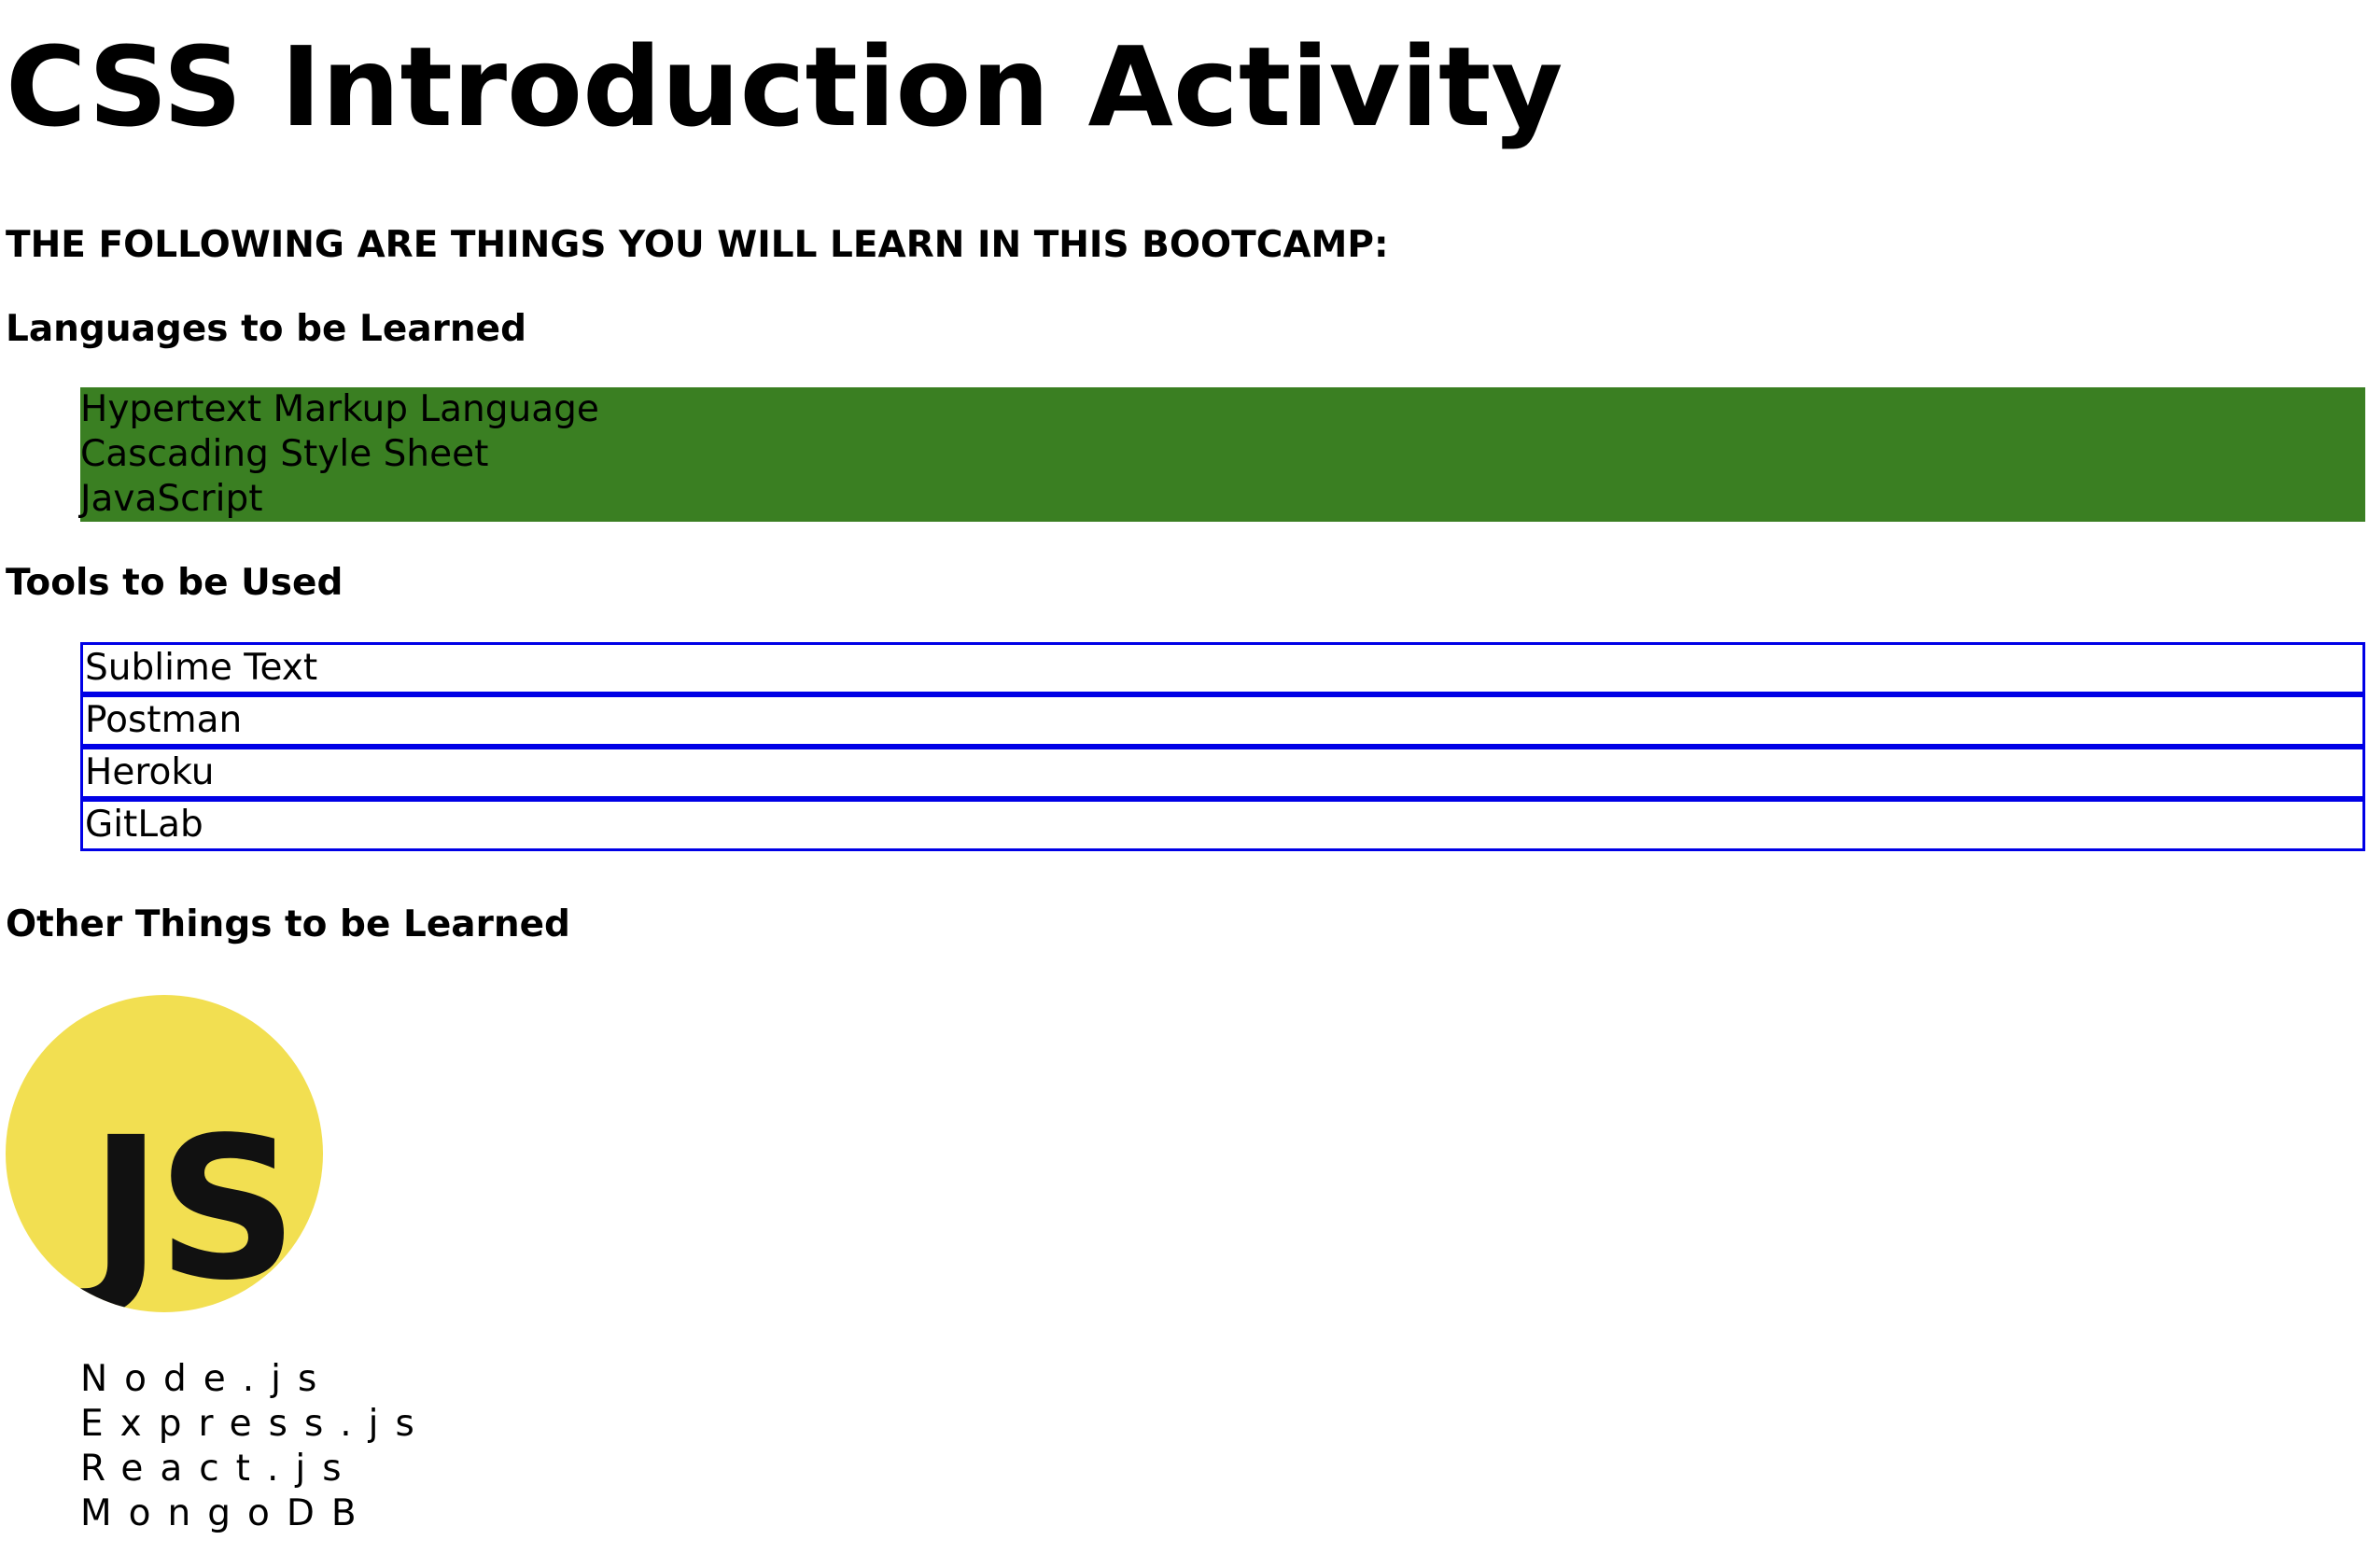  Describe the element at coordinates (266, 329) in the screenshot. I see `languages-heading: Languages to be Learned` at that location.